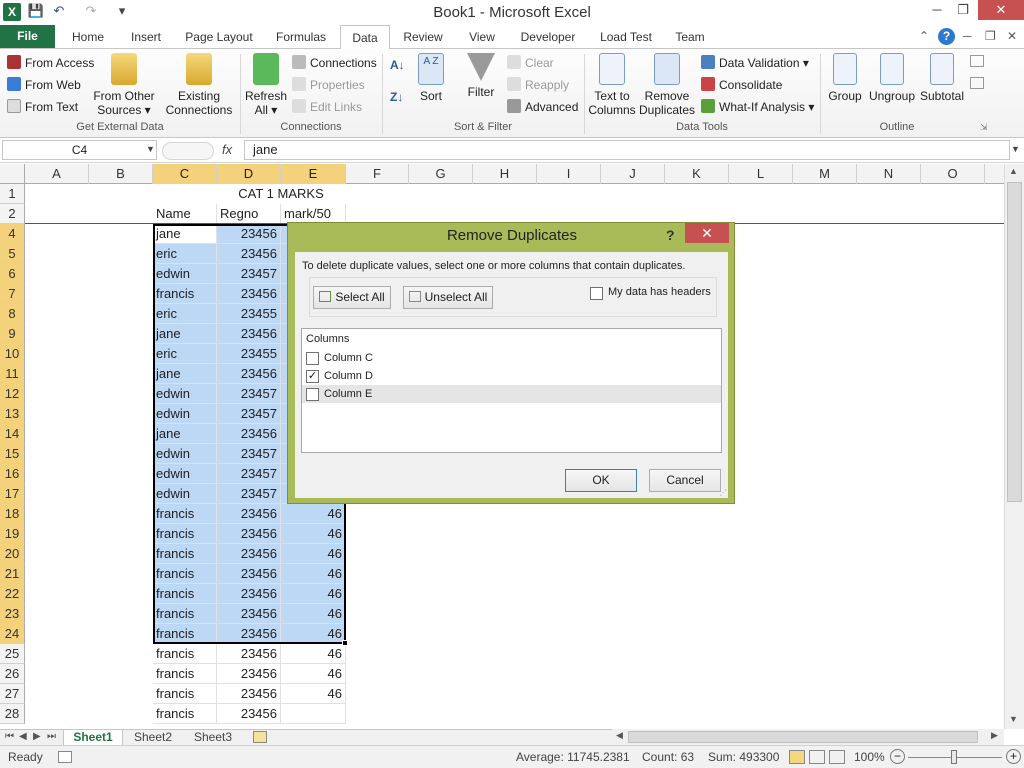  Describe the element at coordinates (845, 78) in the screenshot. I see `group-button: Group` at that location.